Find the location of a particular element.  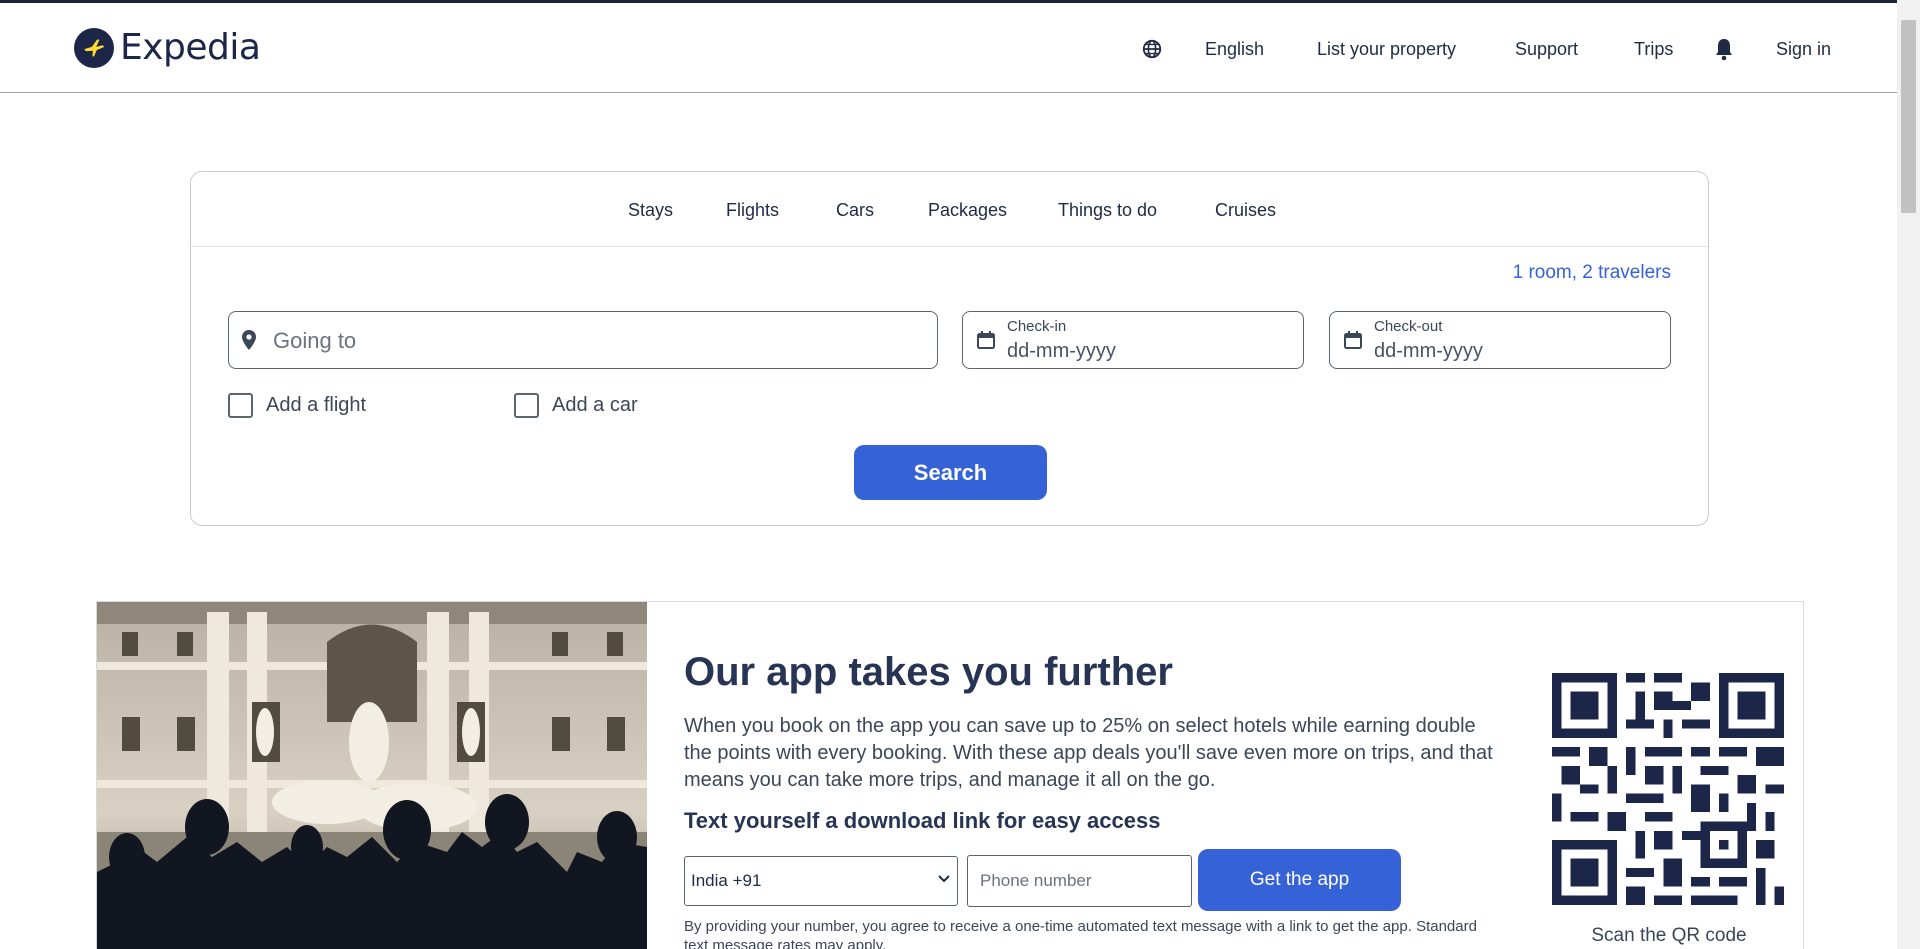

checkout-label: Check-out is located at coordinates (1408, 326).